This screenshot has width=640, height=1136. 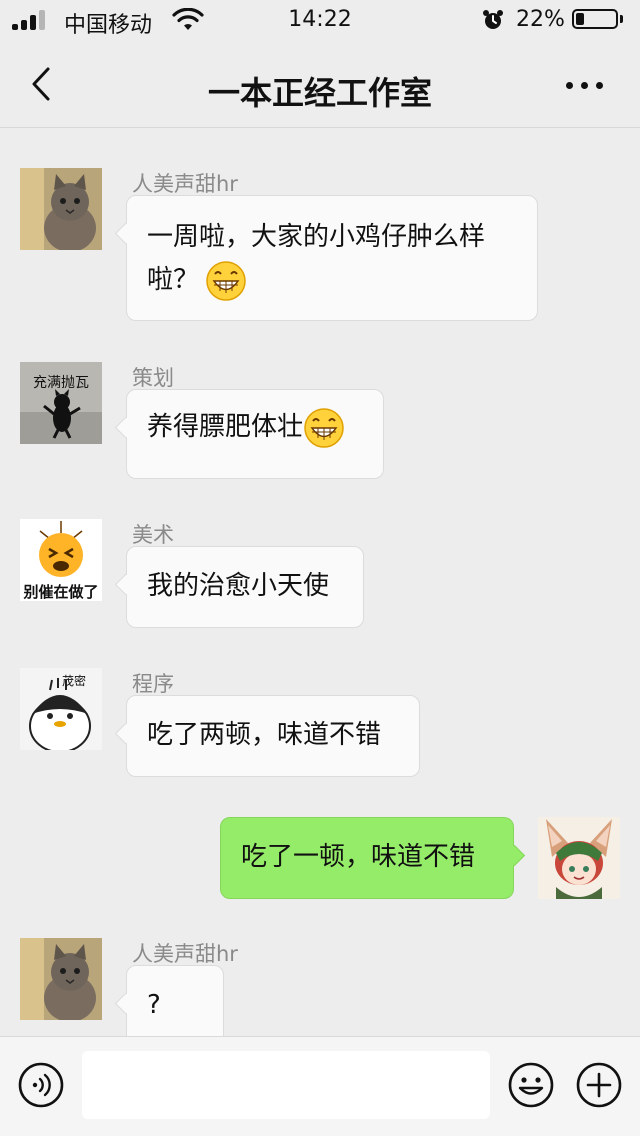 What do you see at coordinates (225, 427) in the screenshot?
I see `message-text: 养得膘肥体壮` at bounding box center [225, 427].